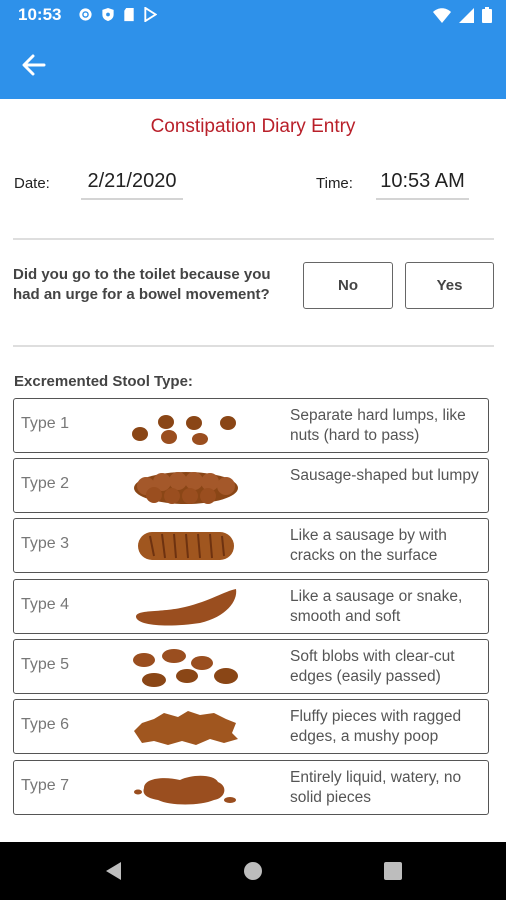 The height and width of the screenshot is (900, 506). Describe the element at coordinates (253, 64) in the screenshot. I see `app-bar` at that location.